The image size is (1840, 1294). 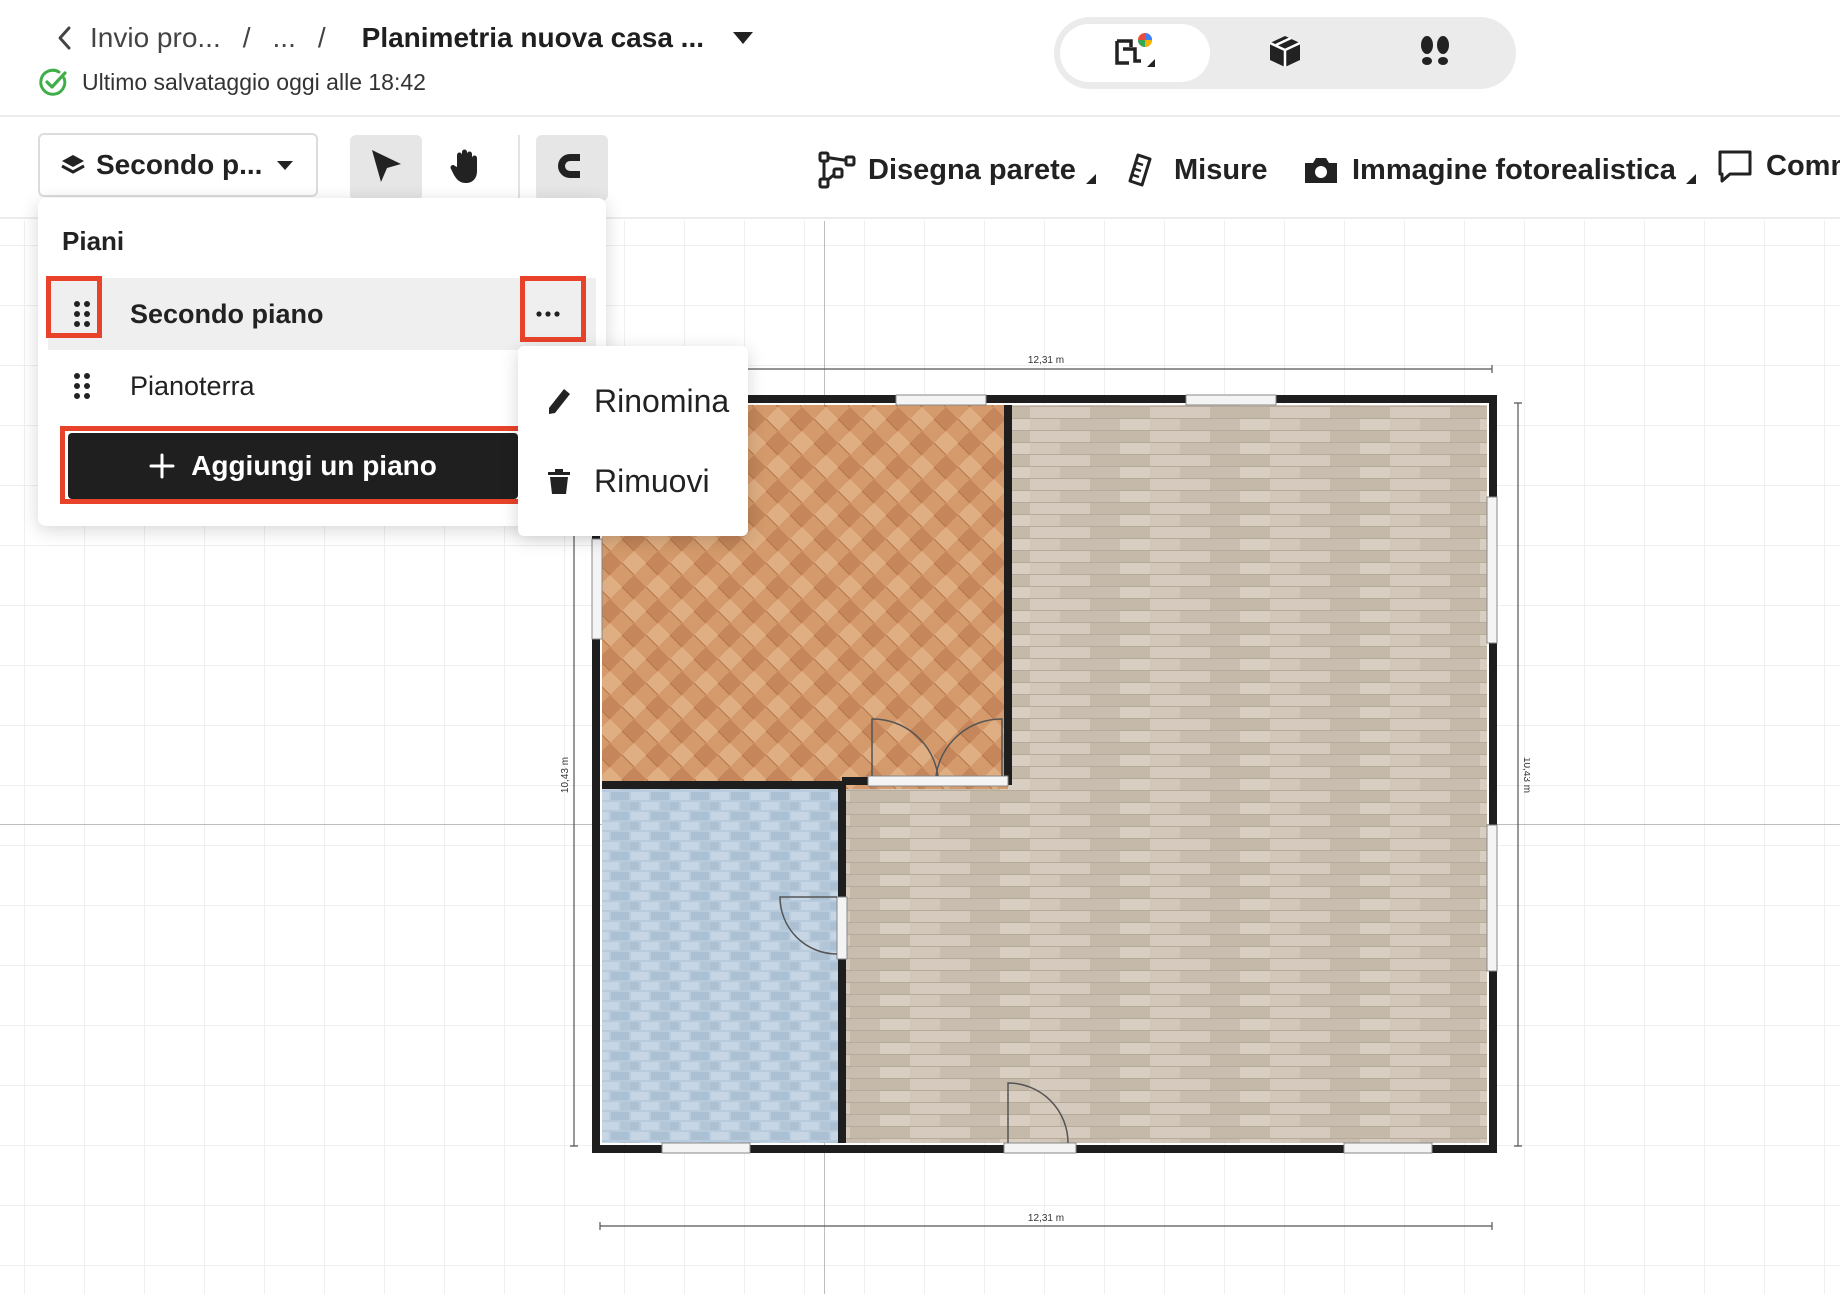 I want to click on view-mode-switch, so click(x=1285, y=53).